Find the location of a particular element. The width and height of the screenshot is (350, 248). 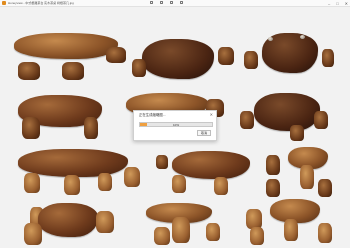

close-icon: ✕ is located at coordinates (211, 114).